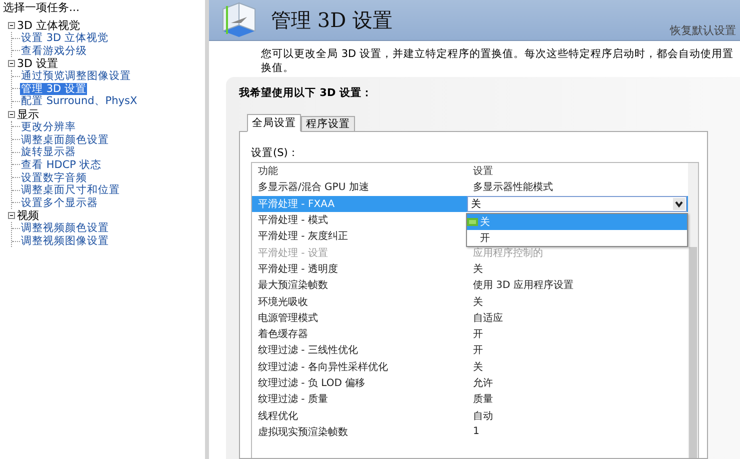 The image size is (740, 459). What do you see at coordinates (48, 25) in the screenshot?
I see `tree-category: 3D 立体视觉` at bounding box center [48, 25].